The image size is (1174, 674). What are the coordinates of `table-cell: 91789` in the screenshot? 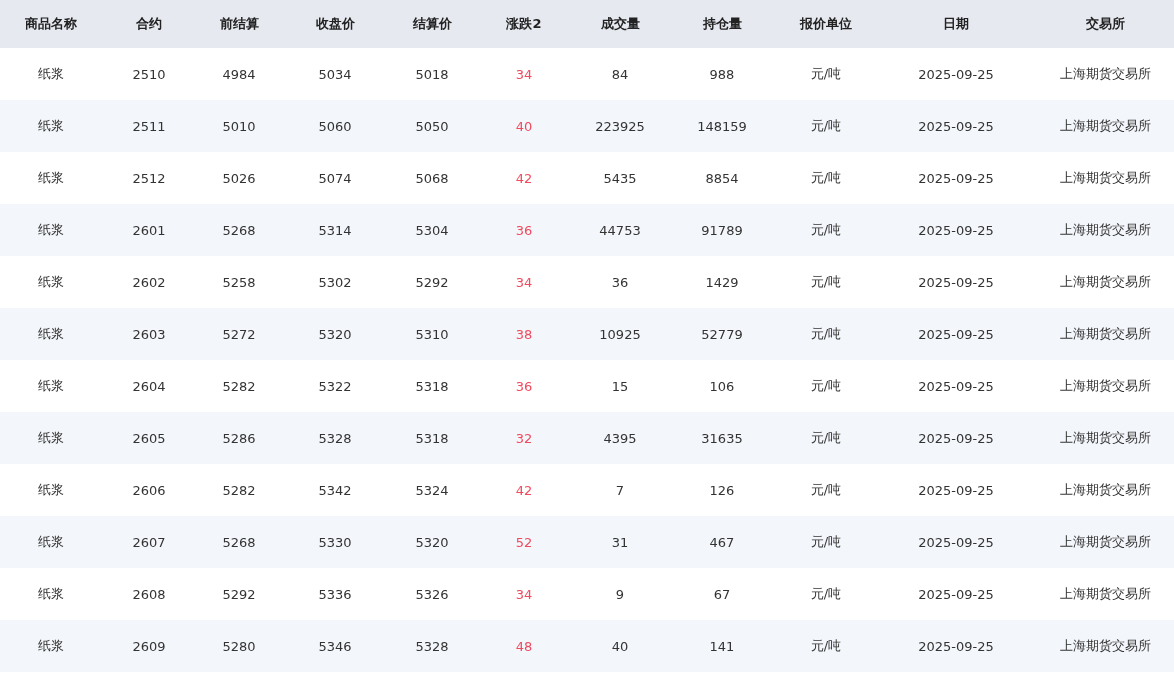 It's located at (722, 230).